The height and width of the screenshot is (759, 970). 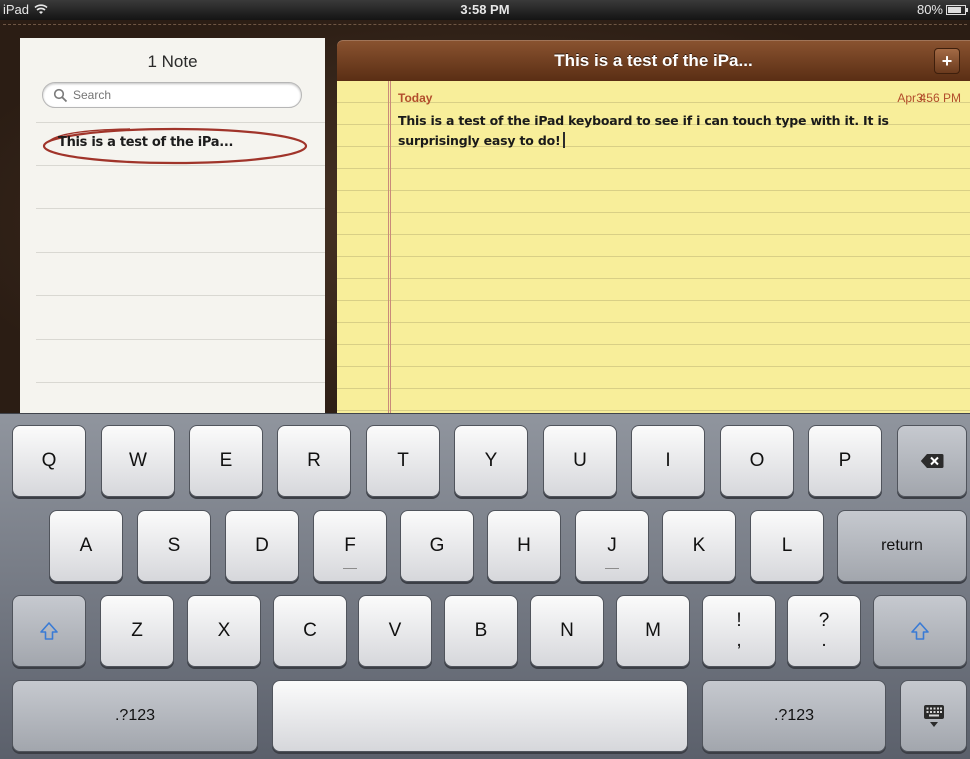 I want to click on key-f: F, so click(x=350, y=546).